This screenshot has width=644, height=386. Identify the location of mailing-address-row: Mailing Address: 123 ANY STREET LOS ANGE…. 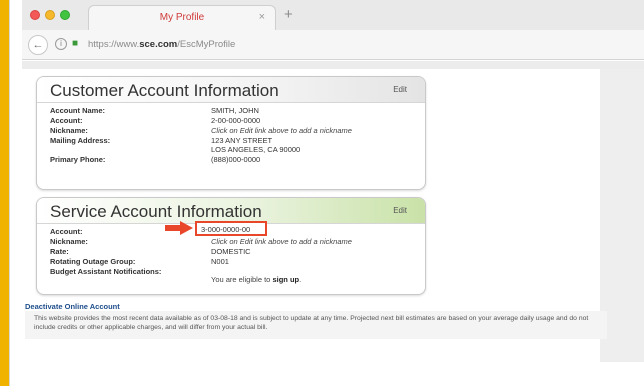
(231, 145).